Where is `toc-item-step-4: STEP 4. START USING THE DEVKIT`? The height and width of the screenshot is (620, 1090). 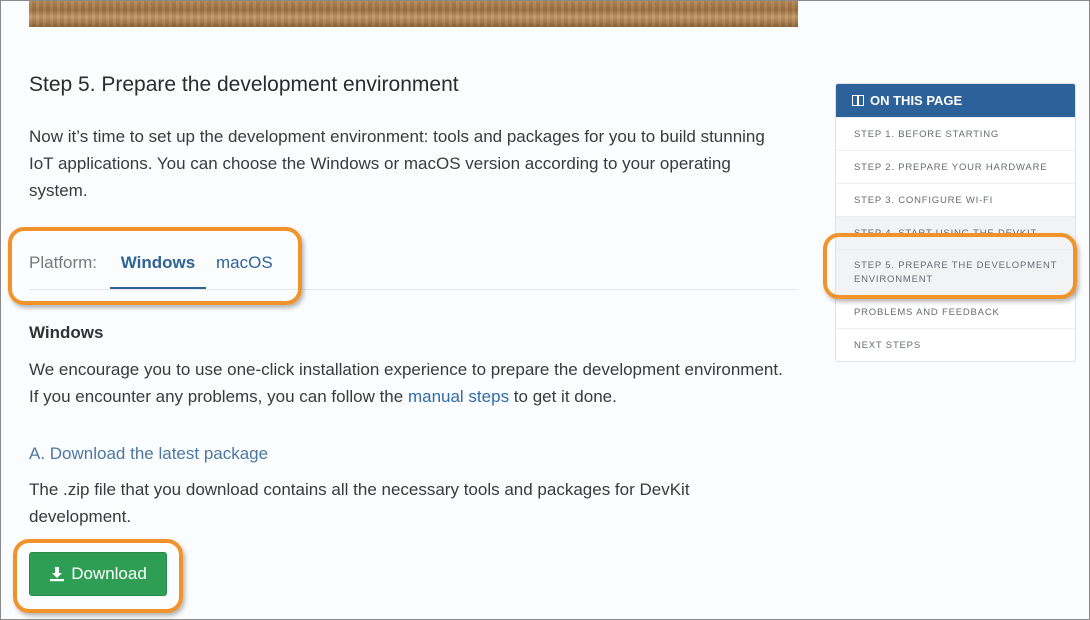 toc-item-step-4: STEP 4. START USING THE DEVKIT is located at coordinates (955, 232).